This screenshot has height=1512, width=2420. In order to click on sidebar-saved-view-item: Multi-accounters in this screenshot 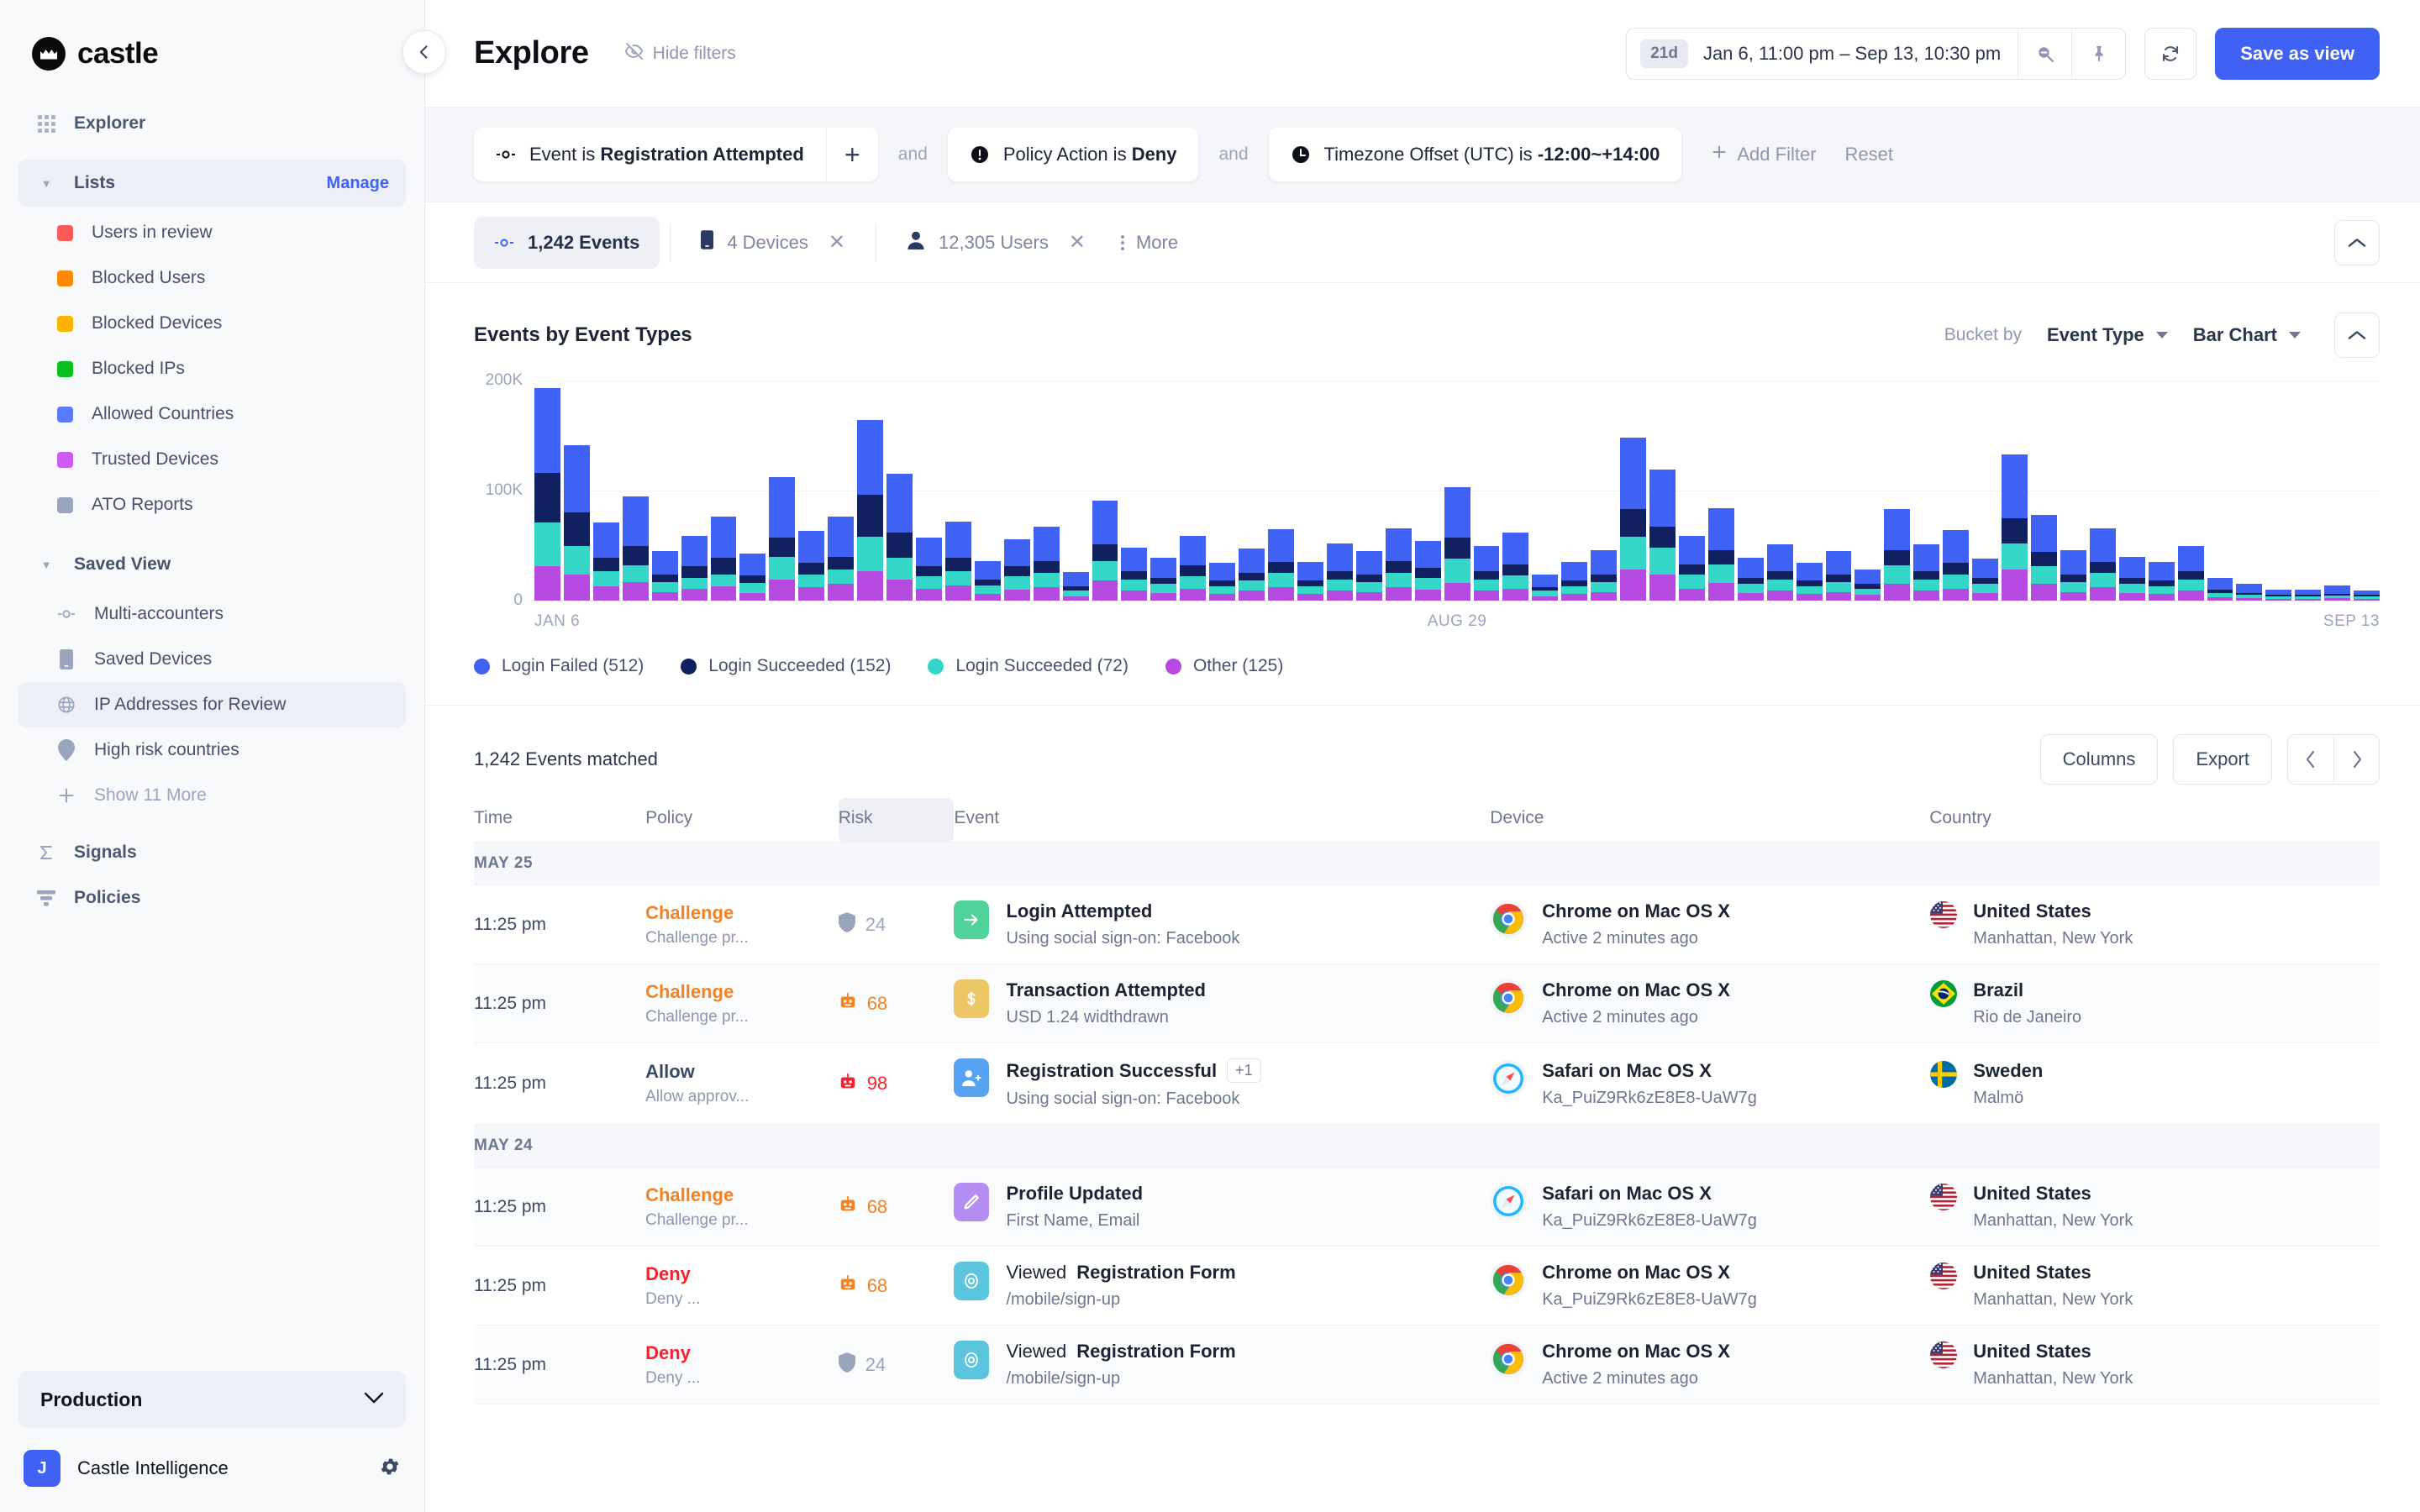, I will do `click(212, 614)`.